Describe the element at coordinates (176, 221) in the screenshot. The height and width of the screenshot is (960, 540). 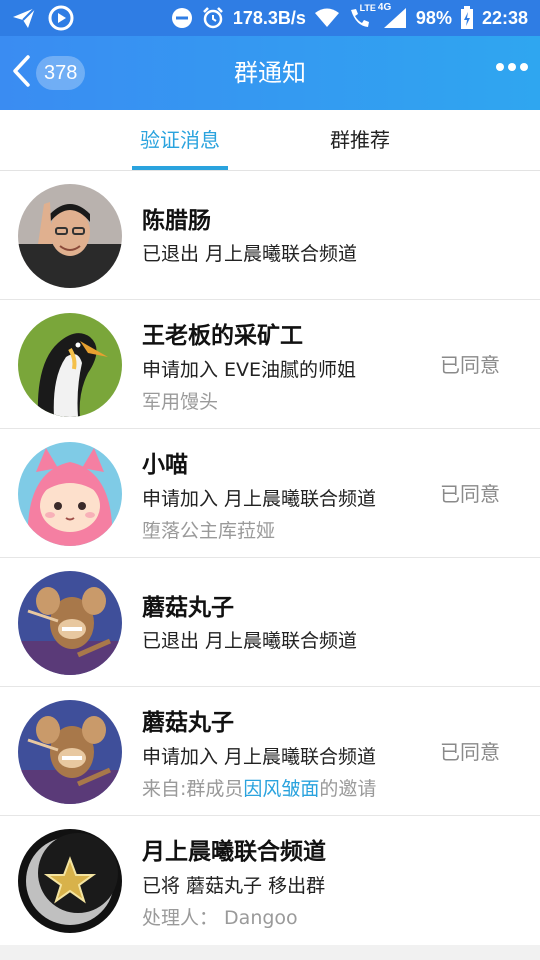
I see `sender-name: 陈腊肠` at that location.